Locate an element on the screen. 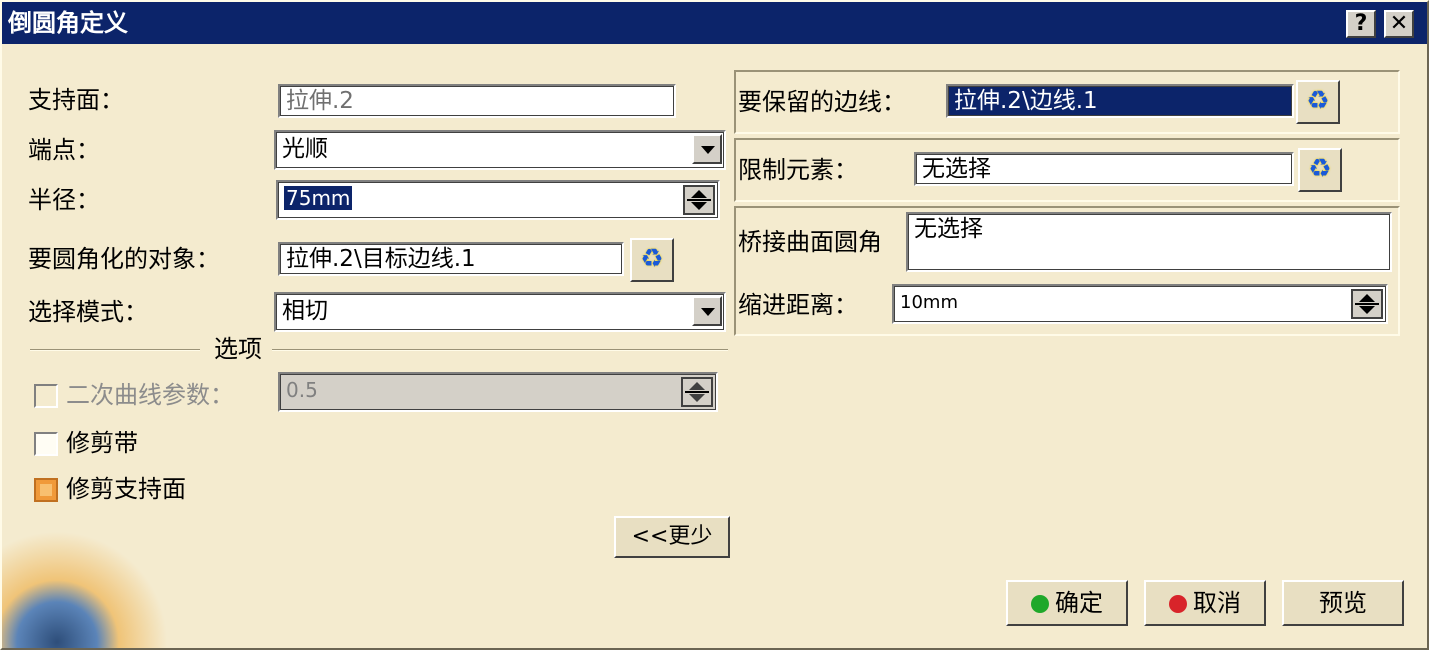  limit-field: 无选择 is located at coordinates (1104, 169).